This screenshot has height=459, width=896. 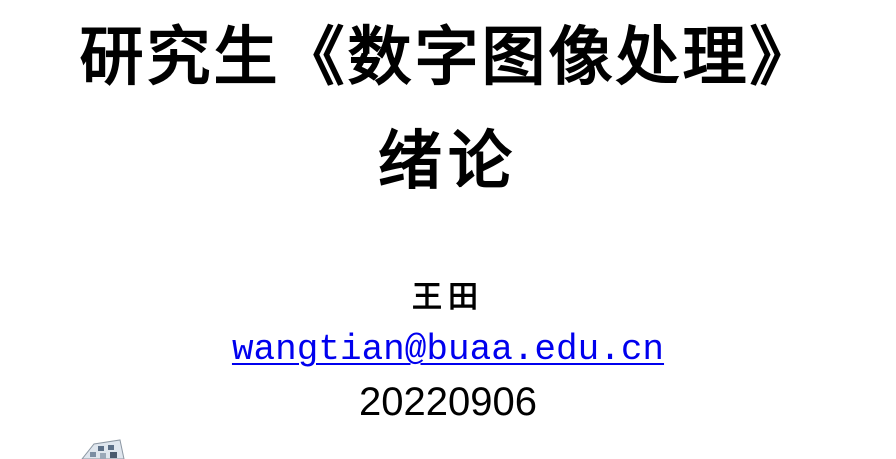 I want to click on email-container: wangtian@buaa.edu.cn, so click(x=448, y=350).